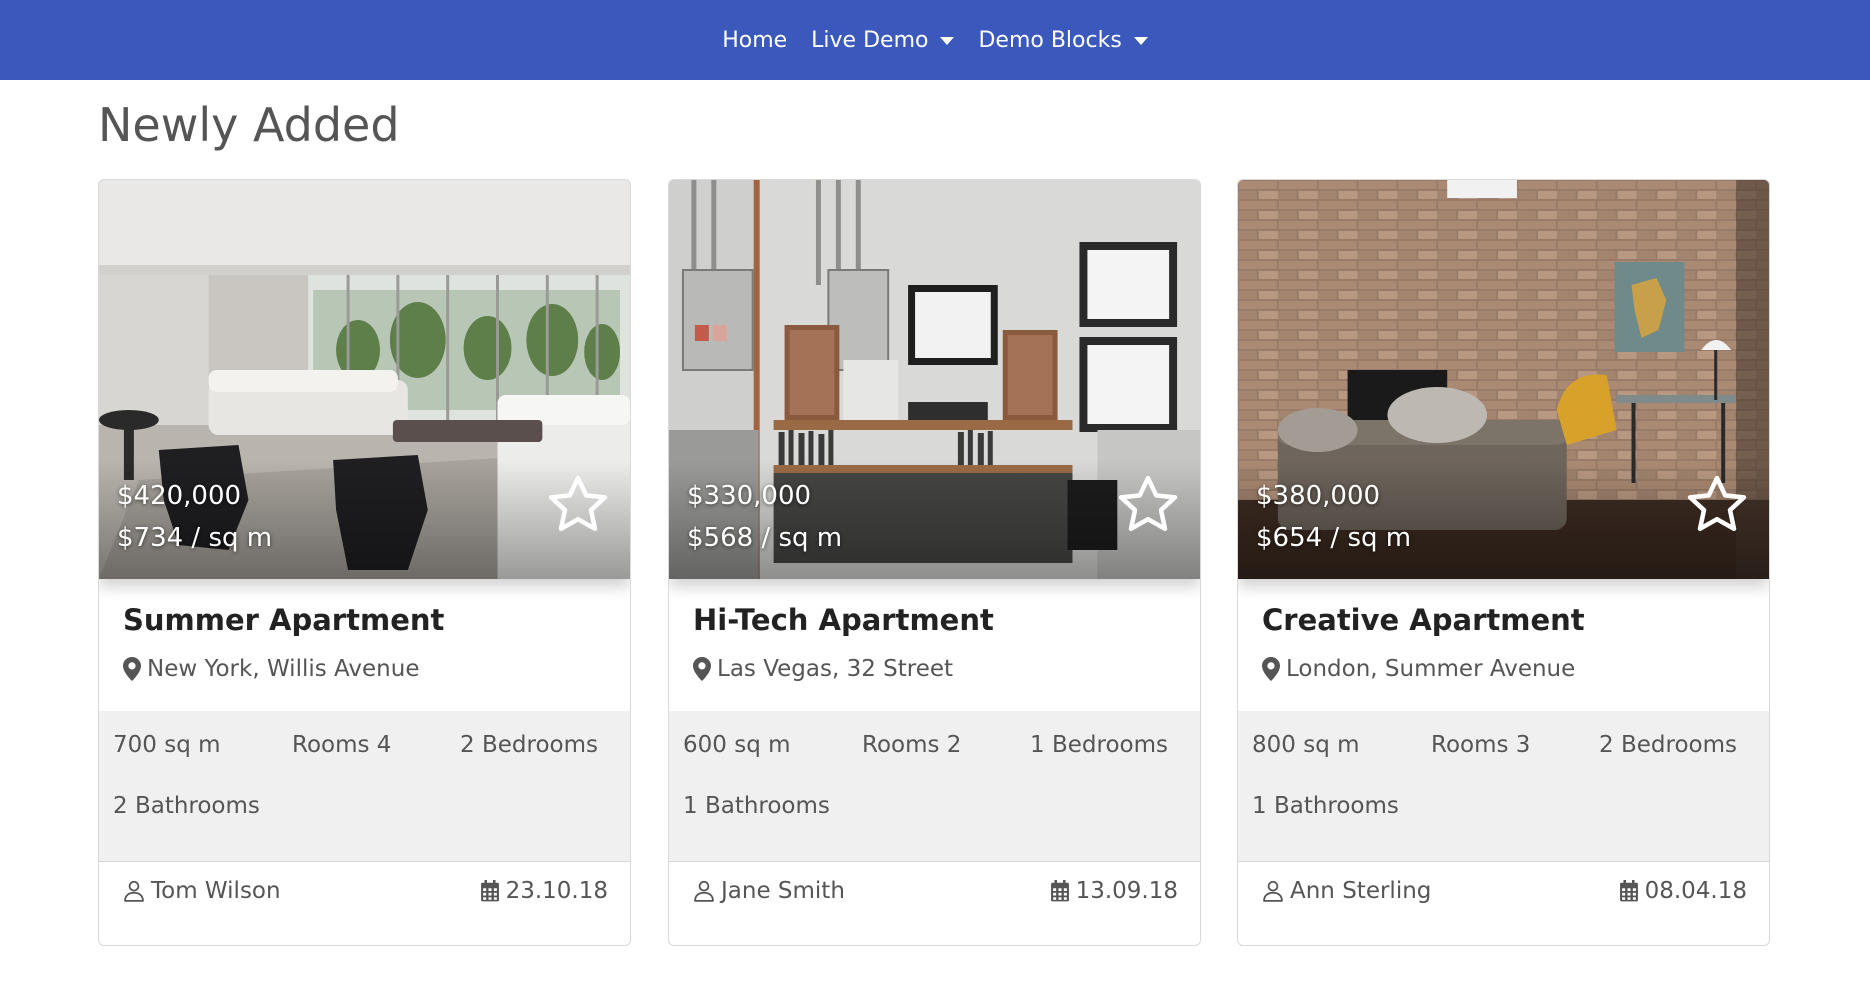 The width and height of the screenshot is (1870, 997). I want to click on property-photo: $330,000 $568 / sq m, so click(934, 379).